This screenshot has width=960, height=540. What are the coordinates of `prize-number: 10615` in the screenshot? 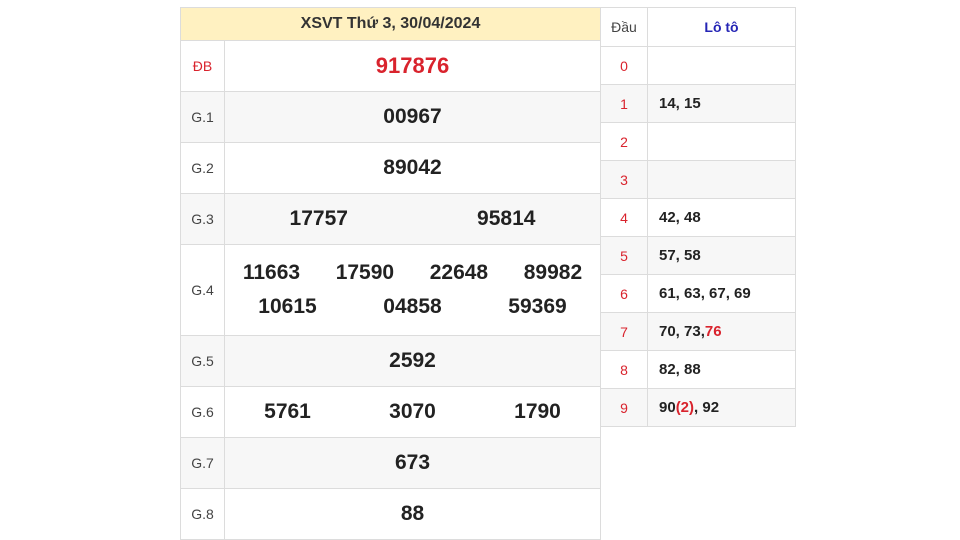 It's located at (287, 306).